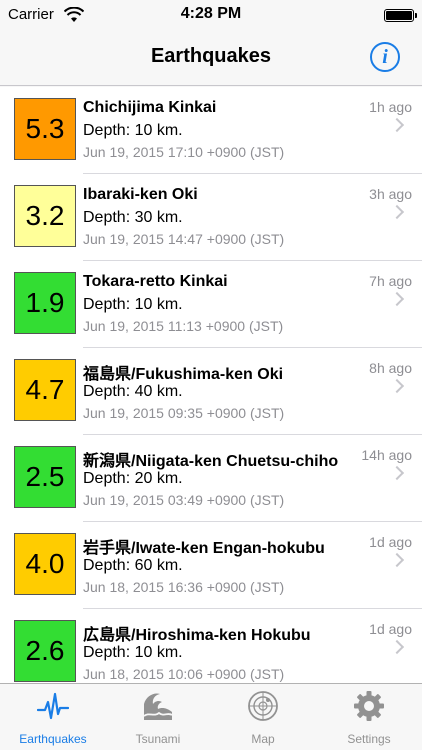  Describe the element at coordinates (45, 216) in the screenshot. I see `magnitude-badge: 3.2` at that location.